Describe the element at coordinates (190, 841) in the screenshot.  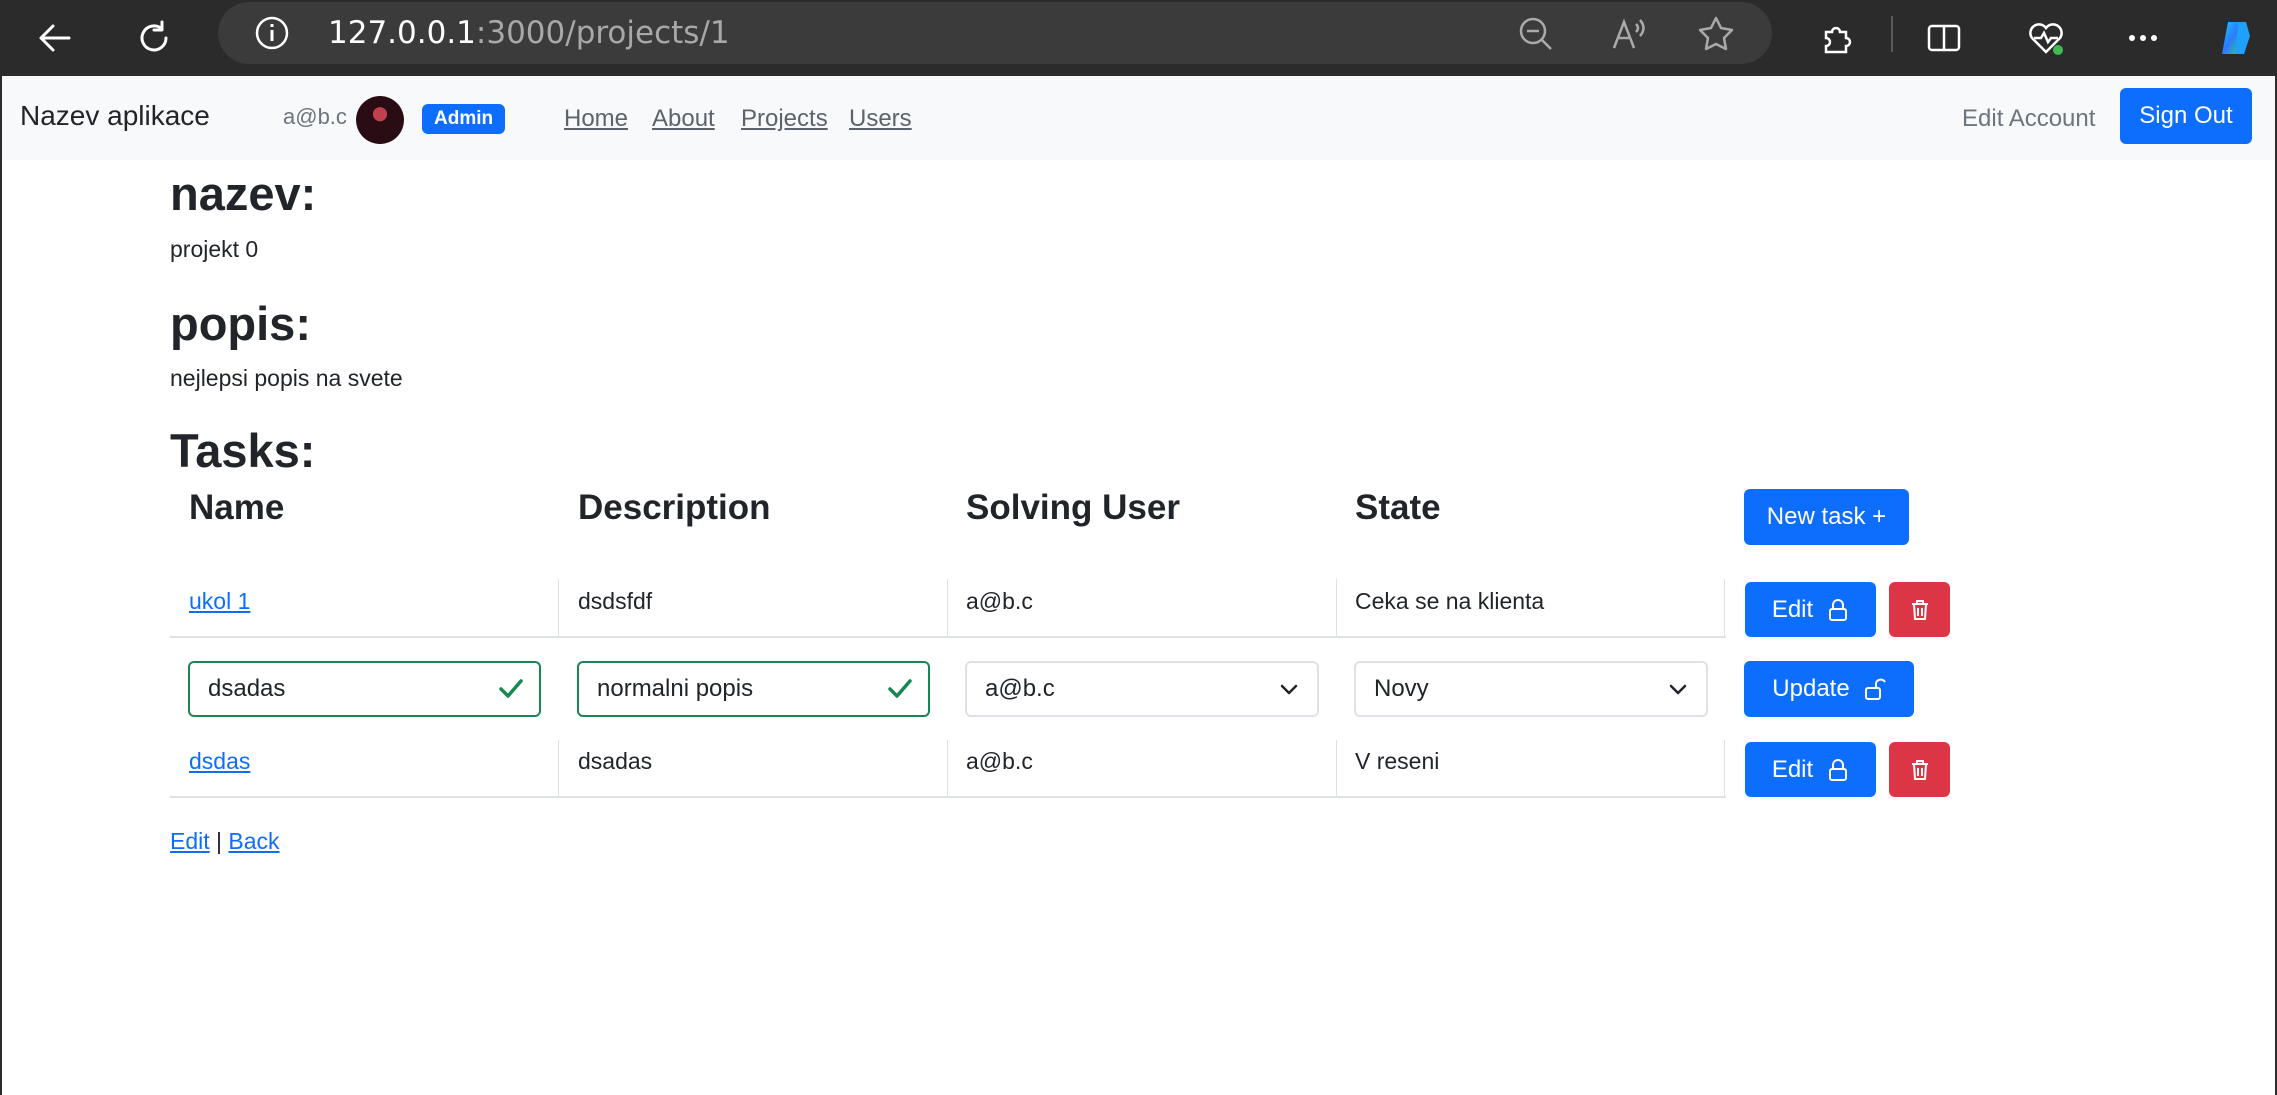
I see `edit-project-link: Edit` at that location.